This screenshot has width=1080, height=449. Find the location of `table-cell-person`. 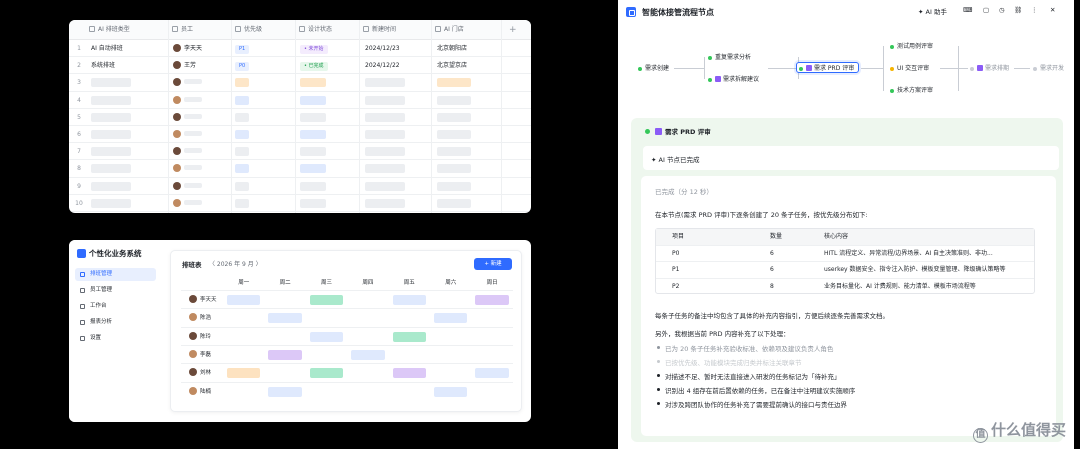

table-cell-person is located at coordinates (187, 117).